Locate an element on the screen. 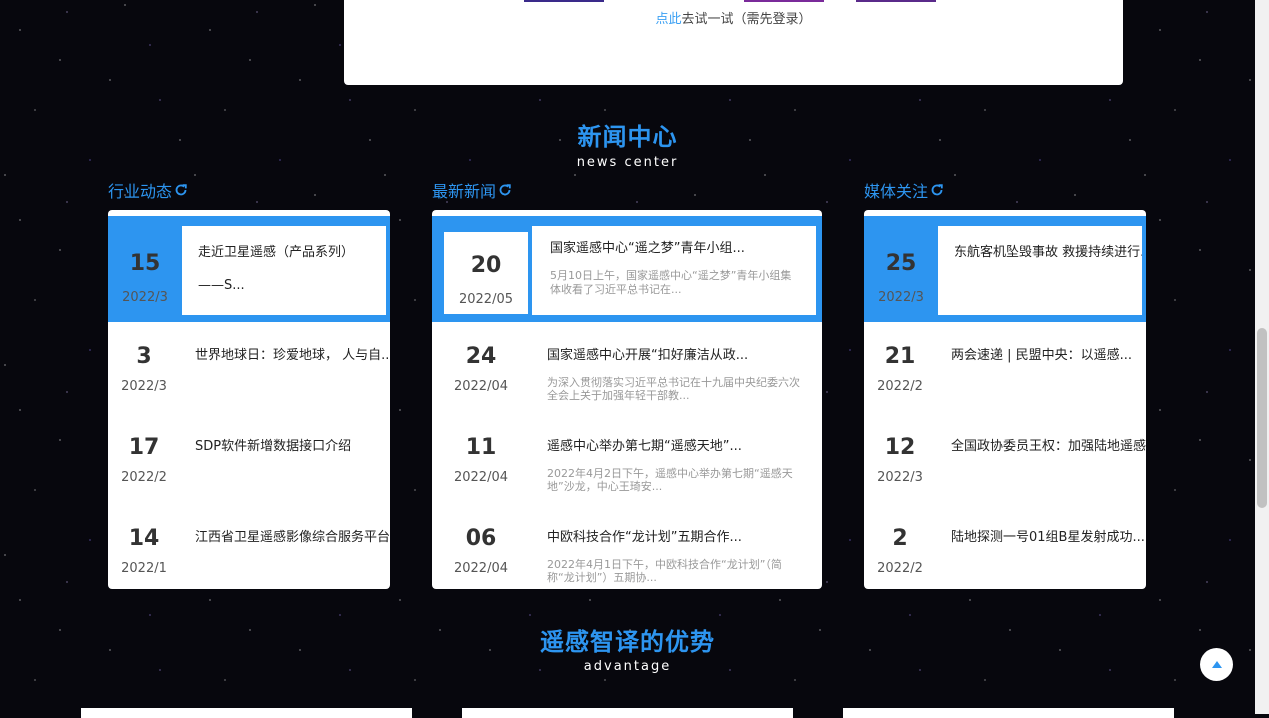 This screenshot has height=718, width=1269. item-day: 06 is located at coordinates (481, 538).